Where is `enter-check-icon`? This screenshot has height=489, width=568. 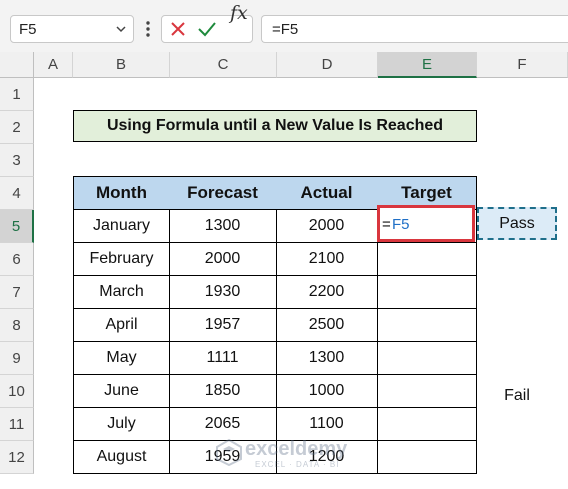 enter-check-icon is located at coordinates (207, 31).